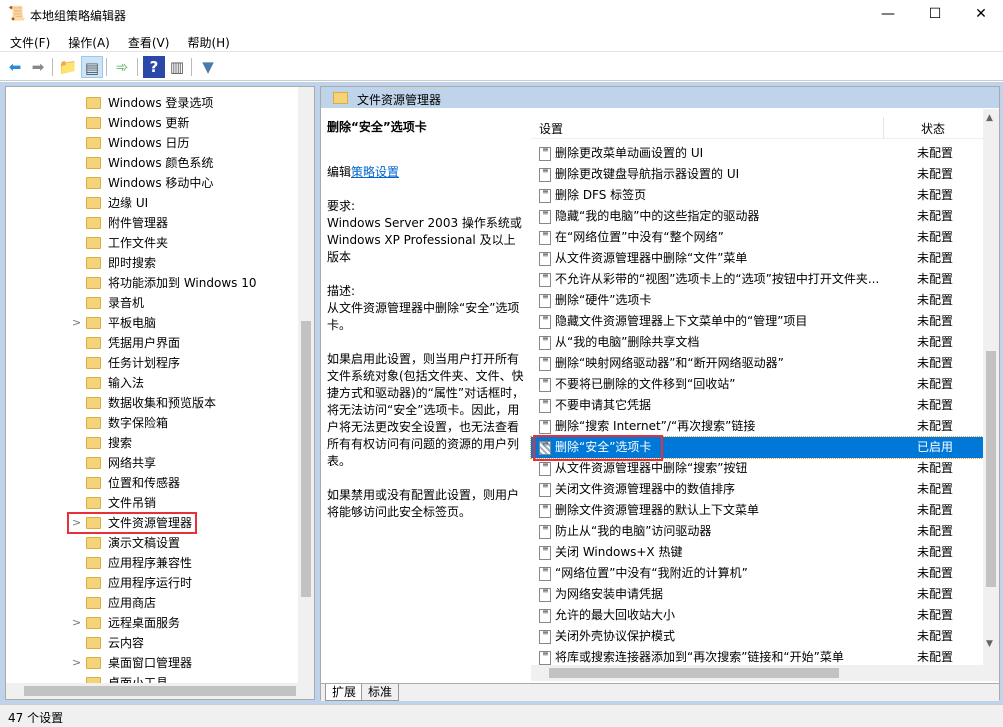 This screenshot has width=1003, height=727. What do you see at coordinates (757, 426) in the screenshot?
I see `policy-row: ≡ 删除“搜索 Internet”/“再次搜索”链接 未配置` at bounding box center [757, 426].